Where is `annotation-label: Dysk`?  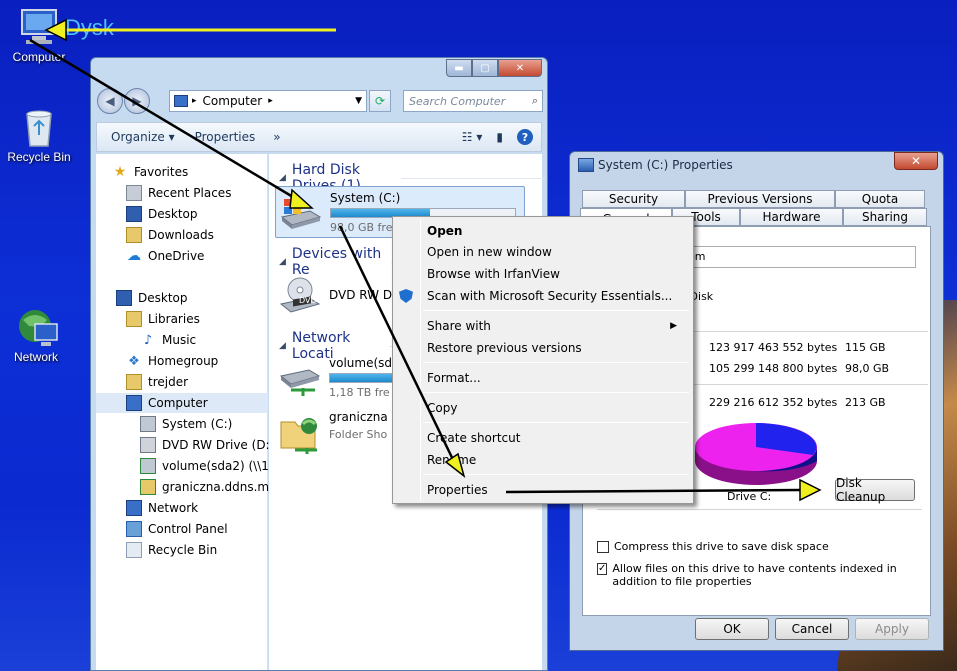
annotation-label: Dysk is located at coordinates (89, 27).